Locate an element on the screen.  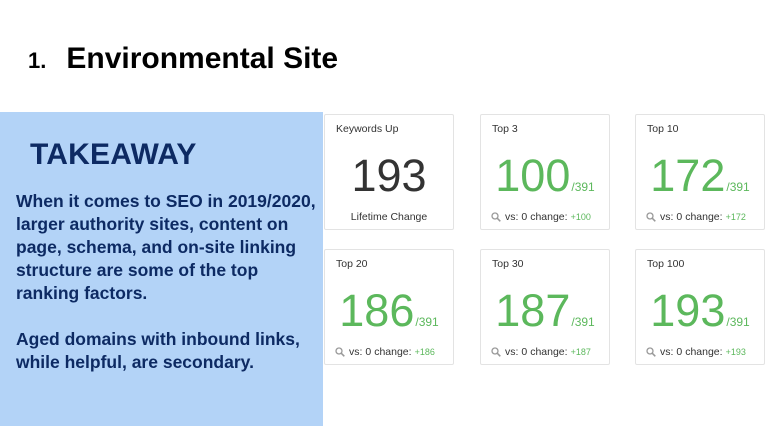
top20-total: /391 is located at coordinates (427, 322).